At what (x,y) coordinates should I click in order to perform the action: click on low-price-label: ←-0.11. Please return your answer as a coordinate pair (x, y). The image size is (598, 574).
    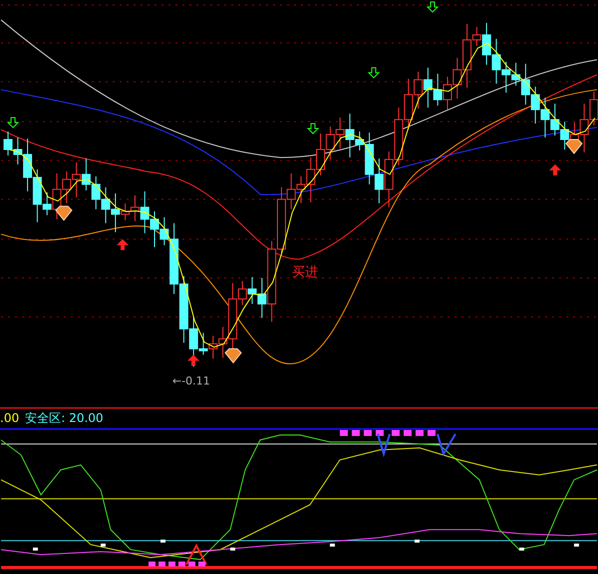
    Looking at the image, I should click on (191, 381).